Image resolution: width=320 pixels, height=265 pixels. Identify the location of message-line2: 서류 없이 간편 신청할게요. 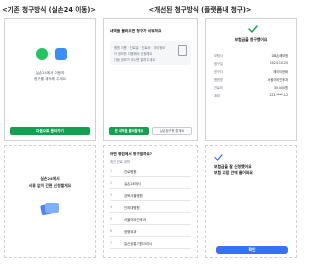
(50, 185).